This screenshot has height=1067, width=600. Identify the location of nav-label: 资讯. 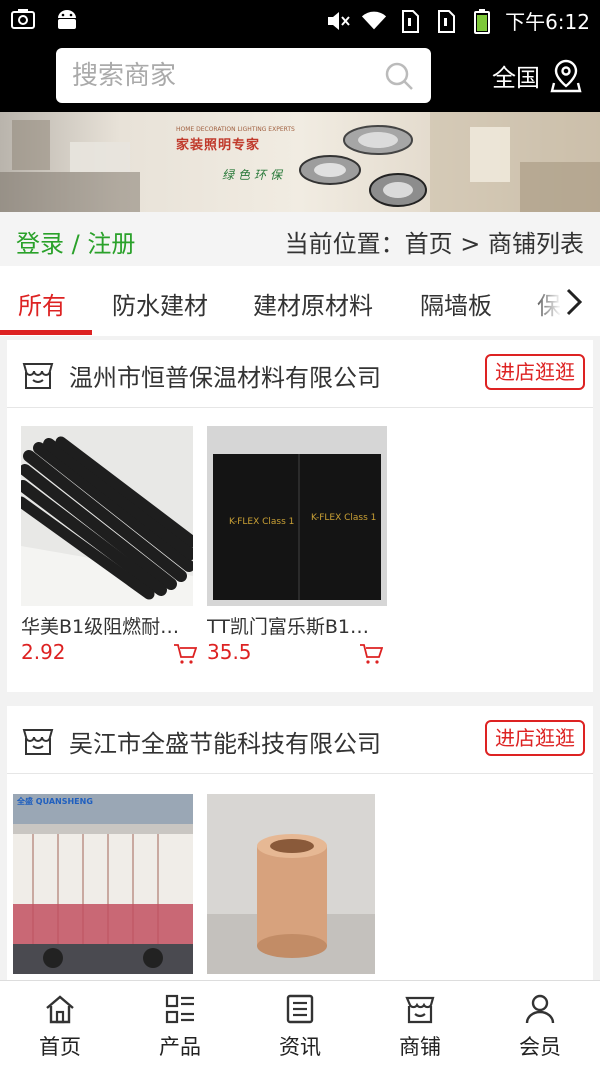
(300, 1047).